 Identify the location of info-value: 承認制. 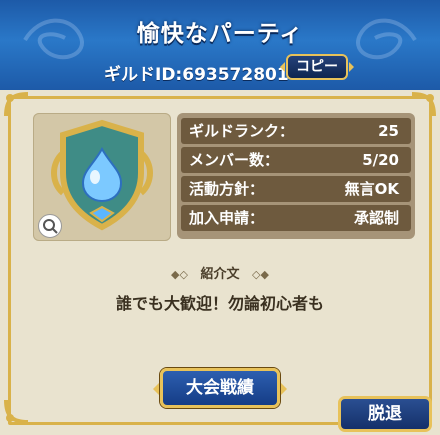
(376, 218).